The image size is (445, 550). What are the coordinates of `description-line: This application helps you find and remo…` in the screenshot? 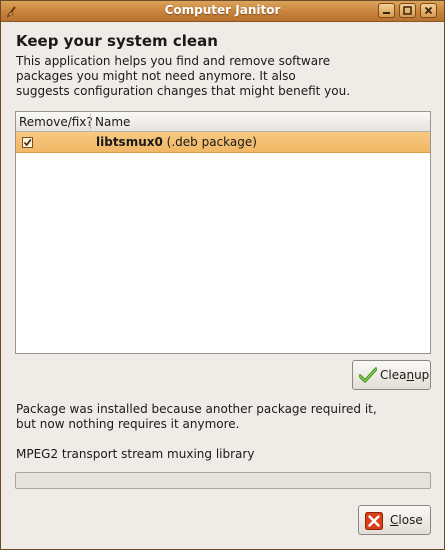 It's located at (173, 61).